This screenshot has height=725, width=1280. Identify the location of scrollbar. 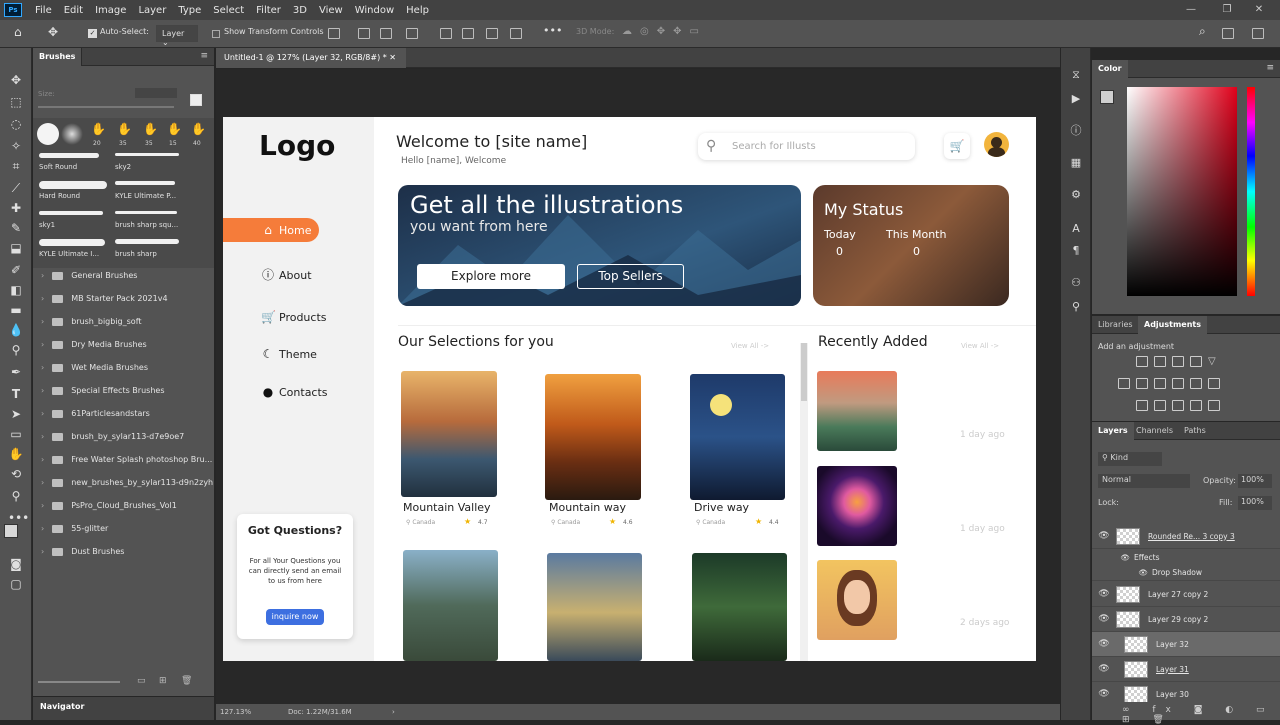
(804, 502).